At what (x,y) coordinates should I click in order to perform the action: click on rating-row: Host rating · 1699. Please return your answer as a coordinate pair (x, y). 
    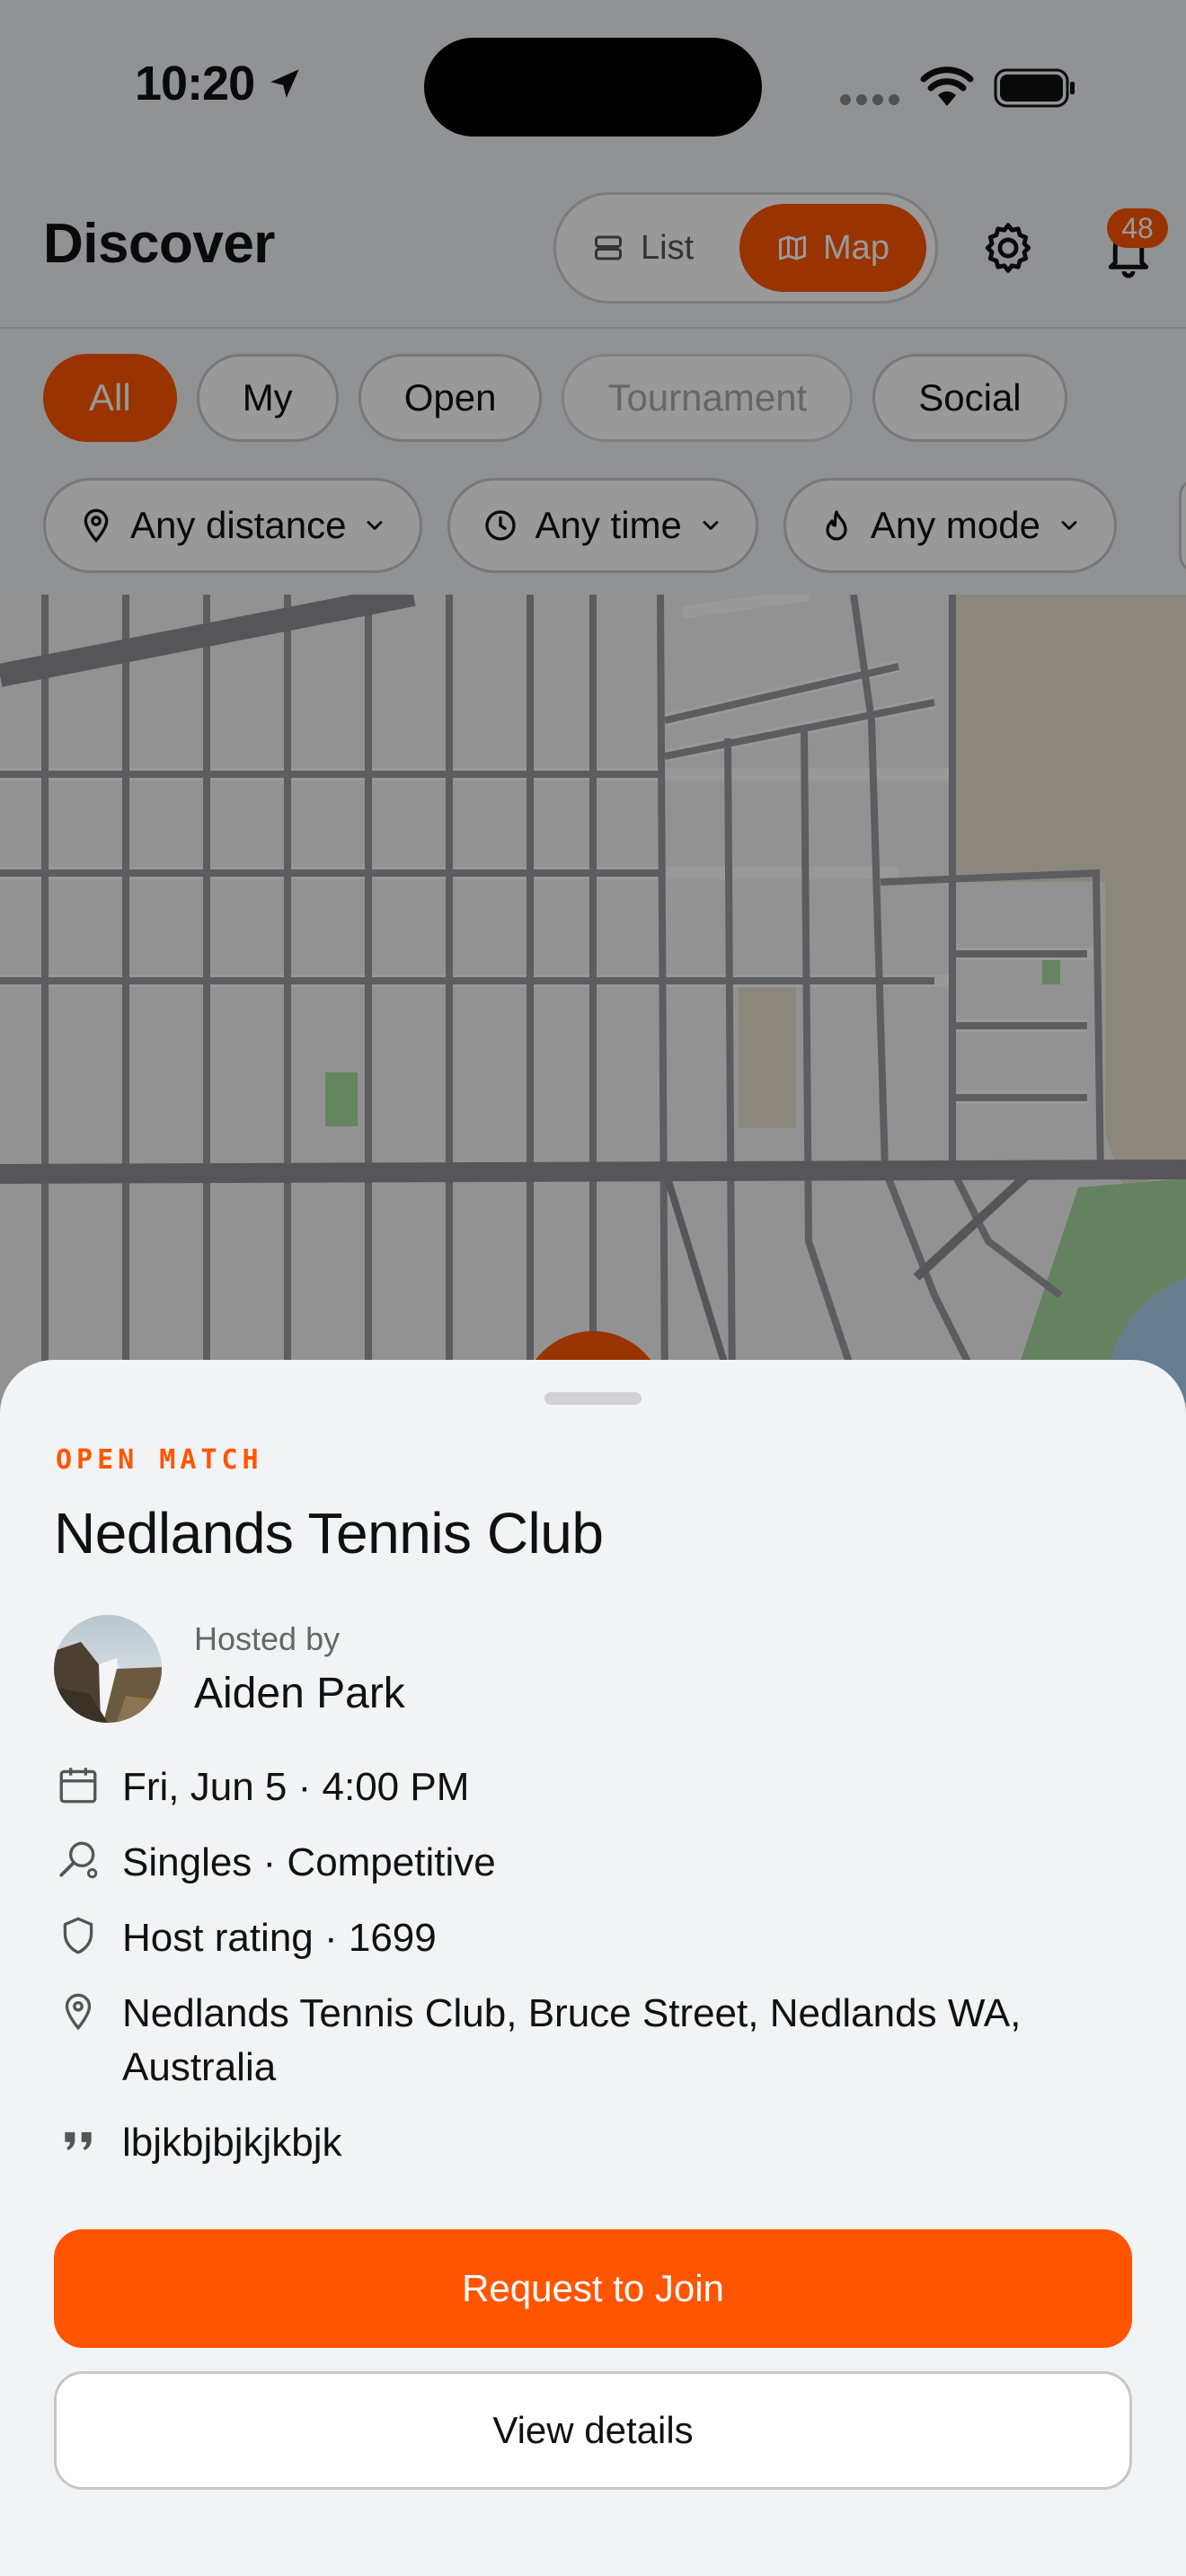
    Looking at the image, I should click on (591, 1938).